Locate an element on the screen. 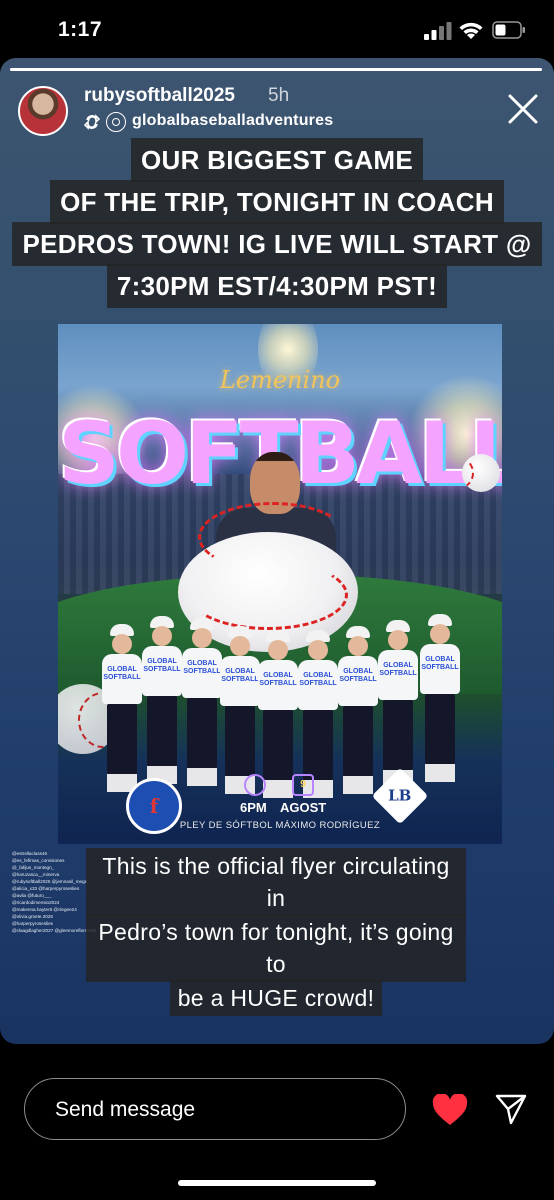 The width and height of the screenshot is (554, 1200). story-progress-fill is located at coordinates (276, 69).